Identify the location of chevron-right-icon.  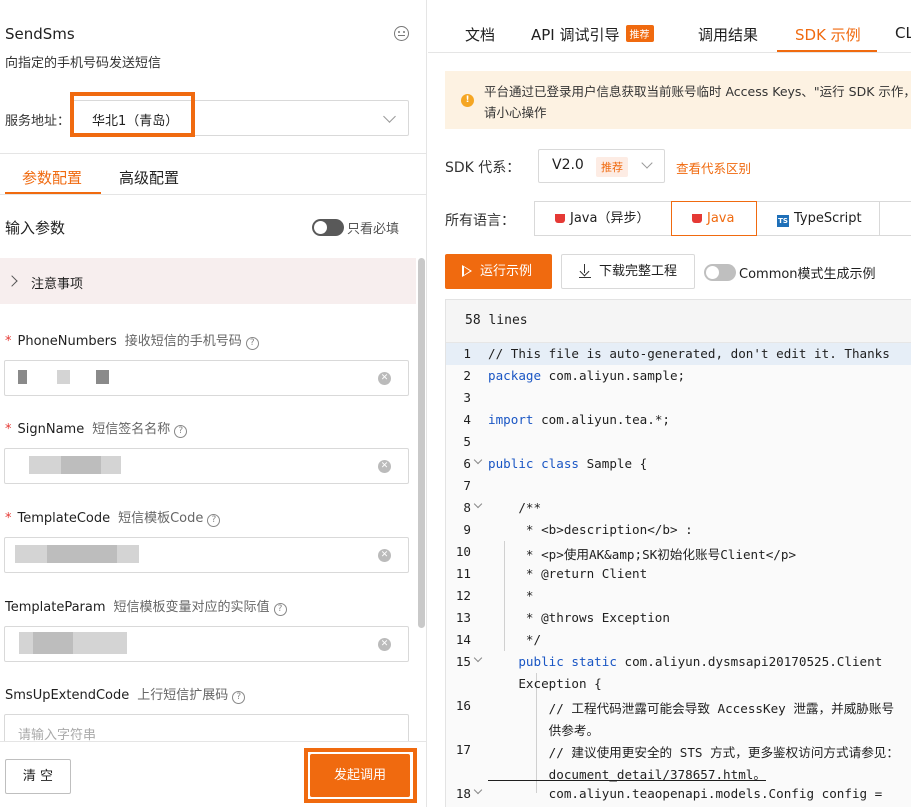
(12, 281).